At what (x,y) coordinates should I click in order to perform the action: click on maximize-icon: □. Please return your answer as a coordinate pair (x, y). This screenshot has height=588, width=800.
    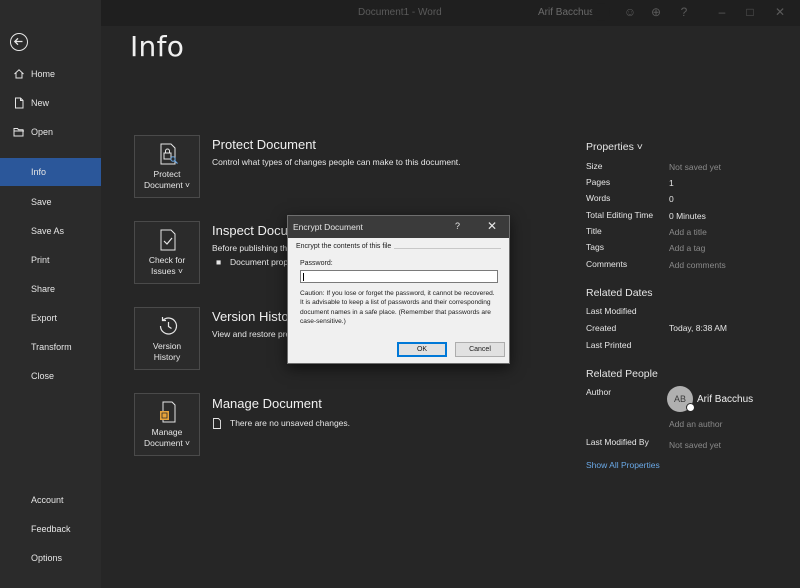
    Looking at the image, I should click on (750, 12).